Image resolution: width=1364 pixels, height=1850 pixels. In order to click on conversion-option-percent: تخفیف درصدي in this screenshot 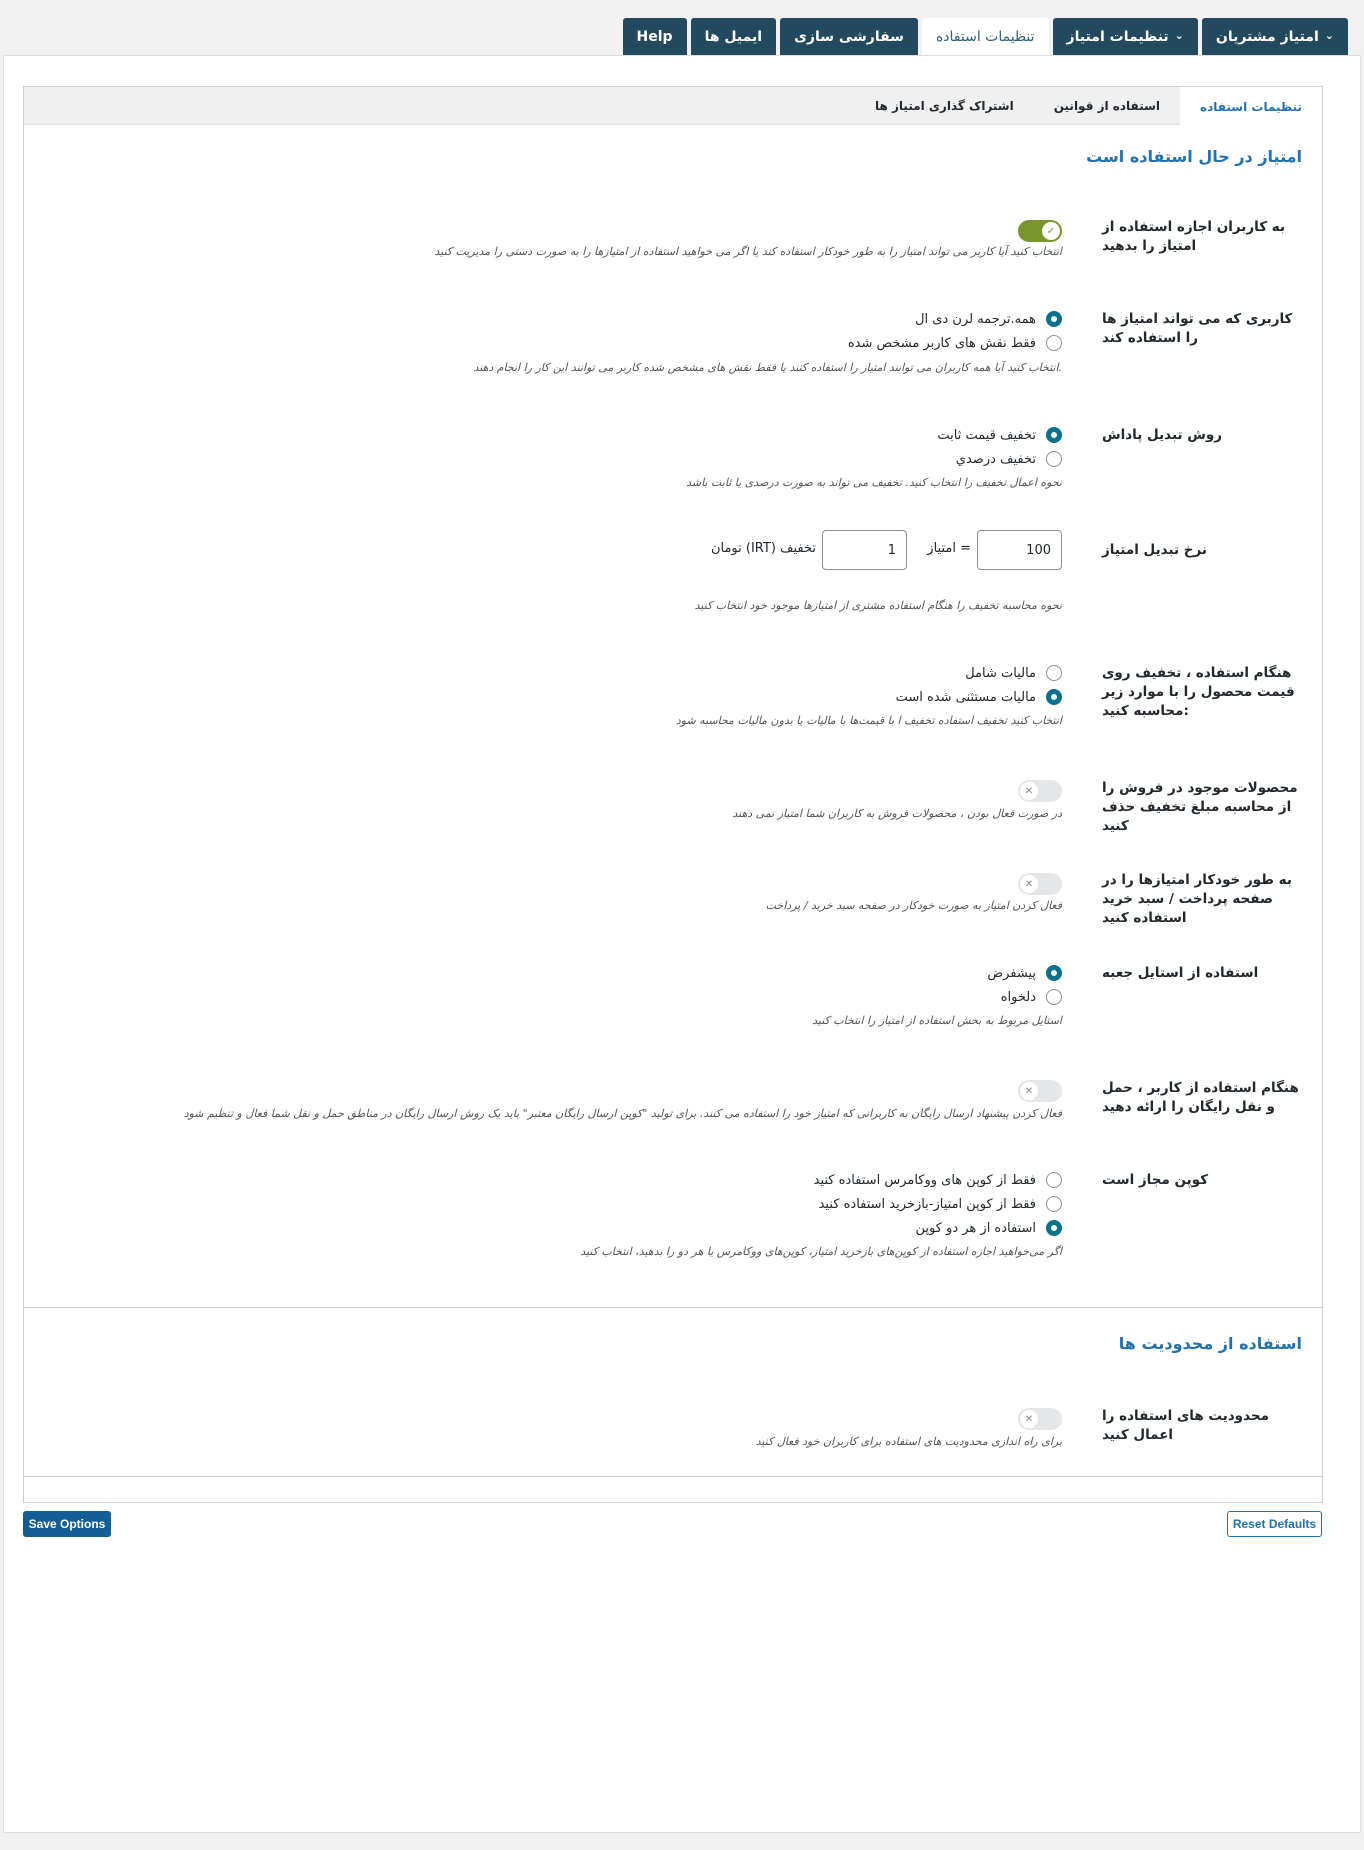, I will do `click(1009, 459)`.